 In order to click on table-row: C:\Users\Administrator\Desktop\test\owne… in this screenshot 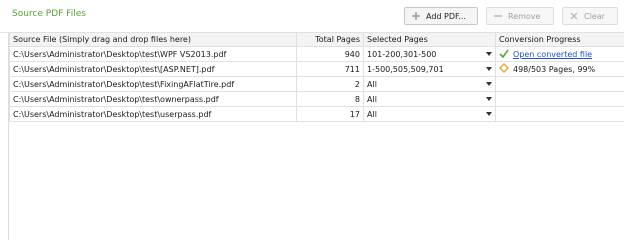, I will do `click(316, 99)`.